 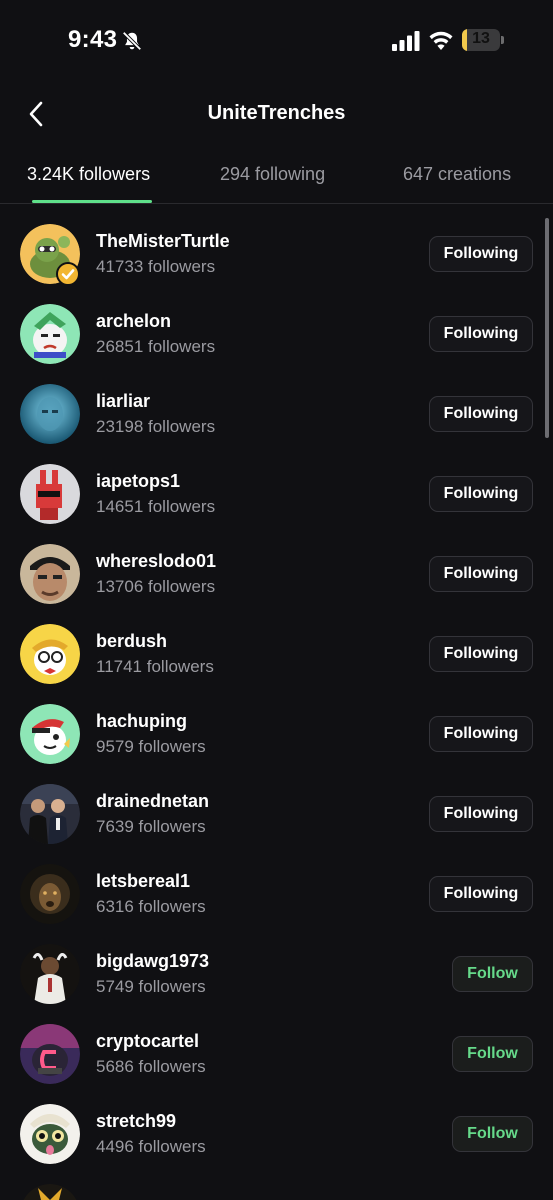 What do you see at coordinates (138, 481) in the screenshot?
I see `user-name: iapetops1` at bounding box center [138, 481].